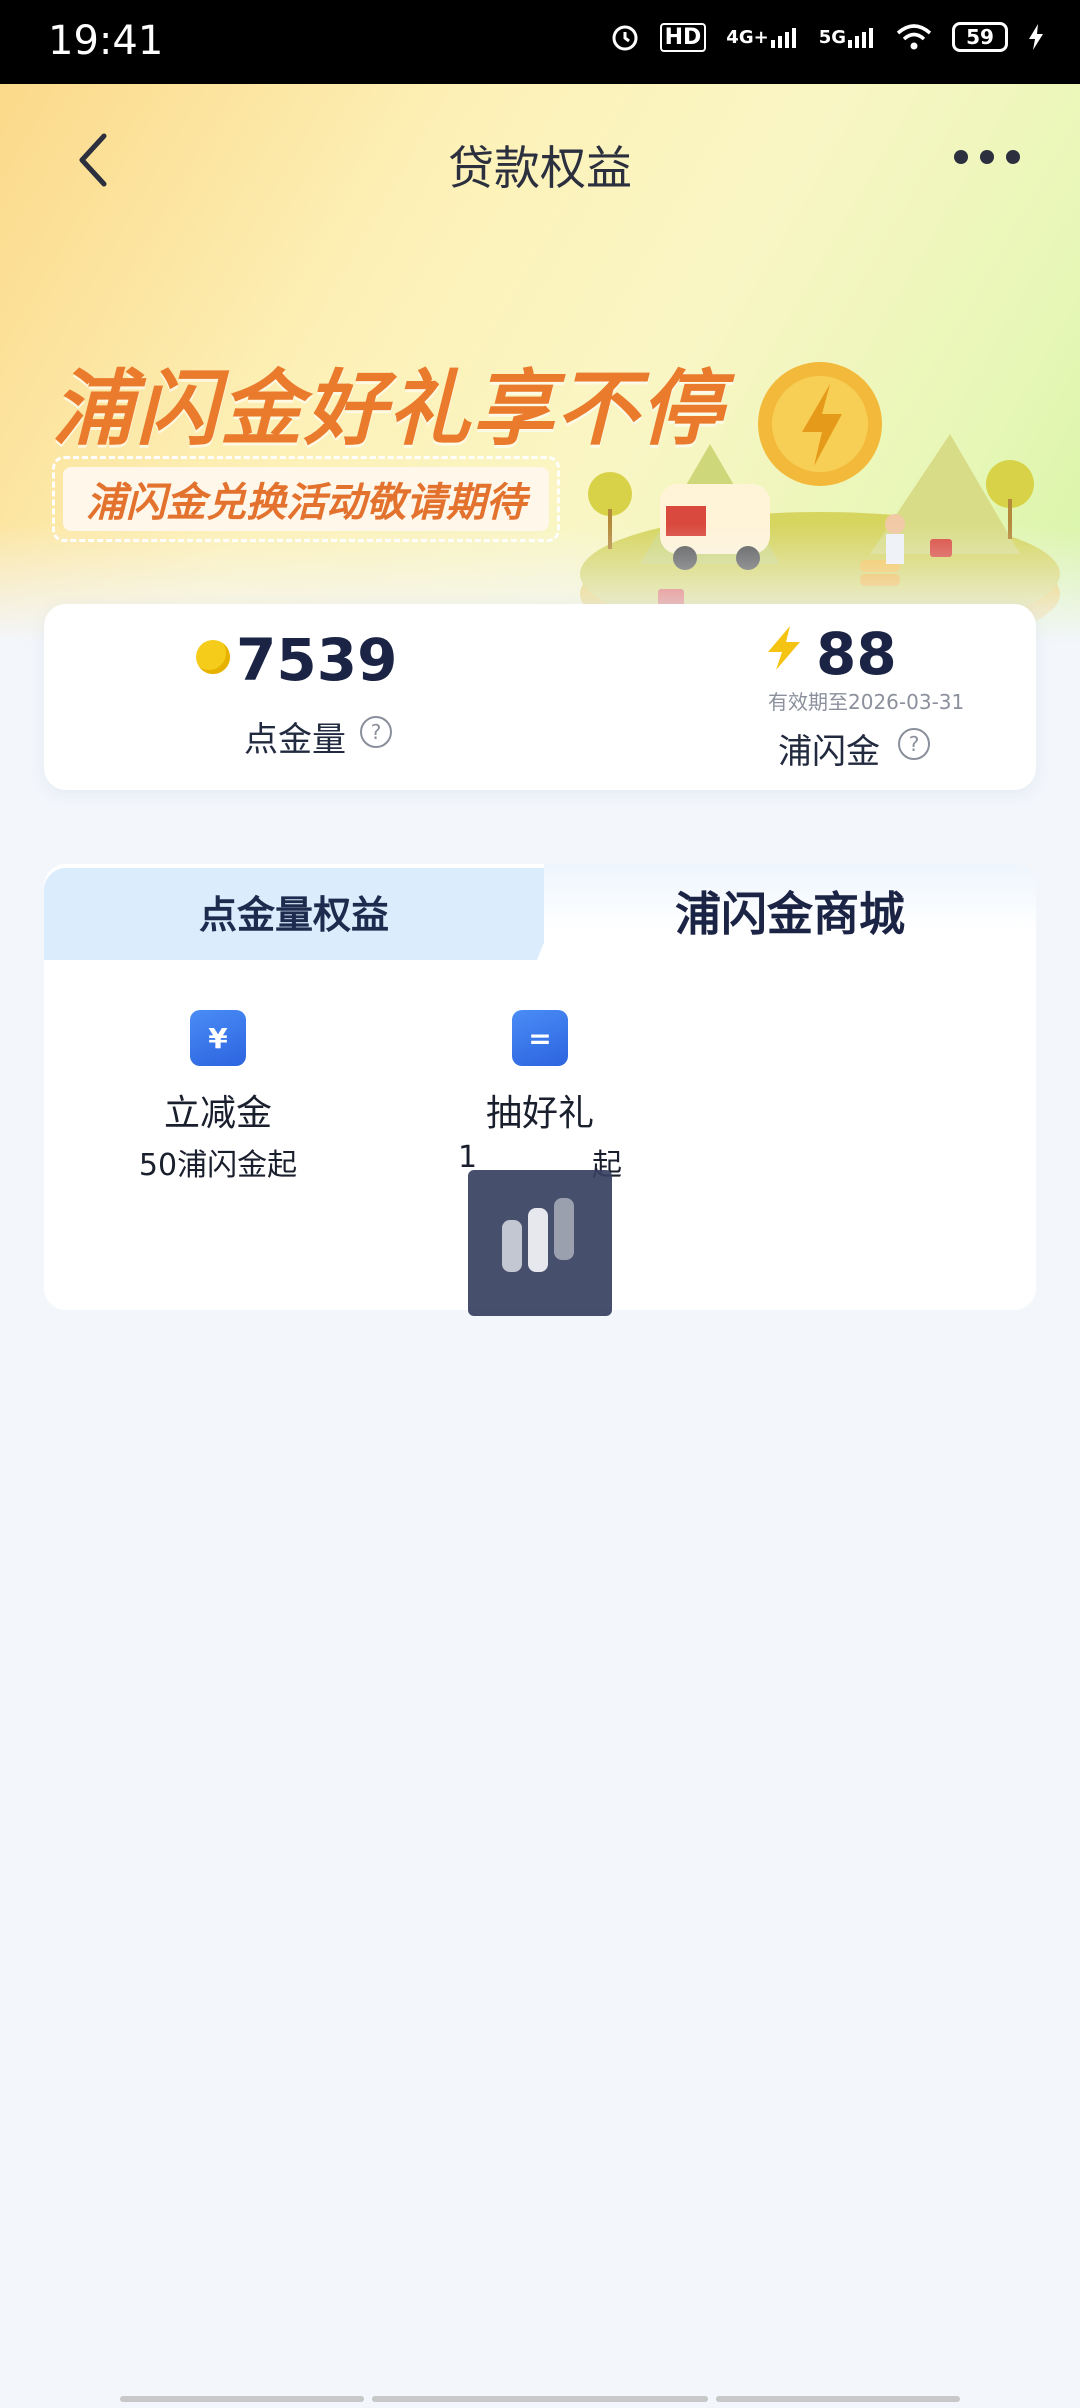  Describe the element at coordinates (829, 752) in the screenshot. I see `pushanjin-label: 浦闪金` at that location.